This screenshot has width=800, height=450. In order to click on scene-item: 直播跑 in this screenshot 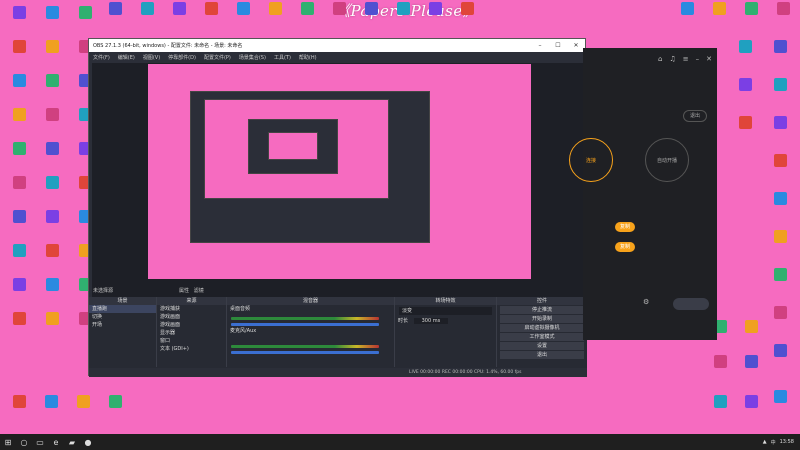, I will do `click(122, 309)`.